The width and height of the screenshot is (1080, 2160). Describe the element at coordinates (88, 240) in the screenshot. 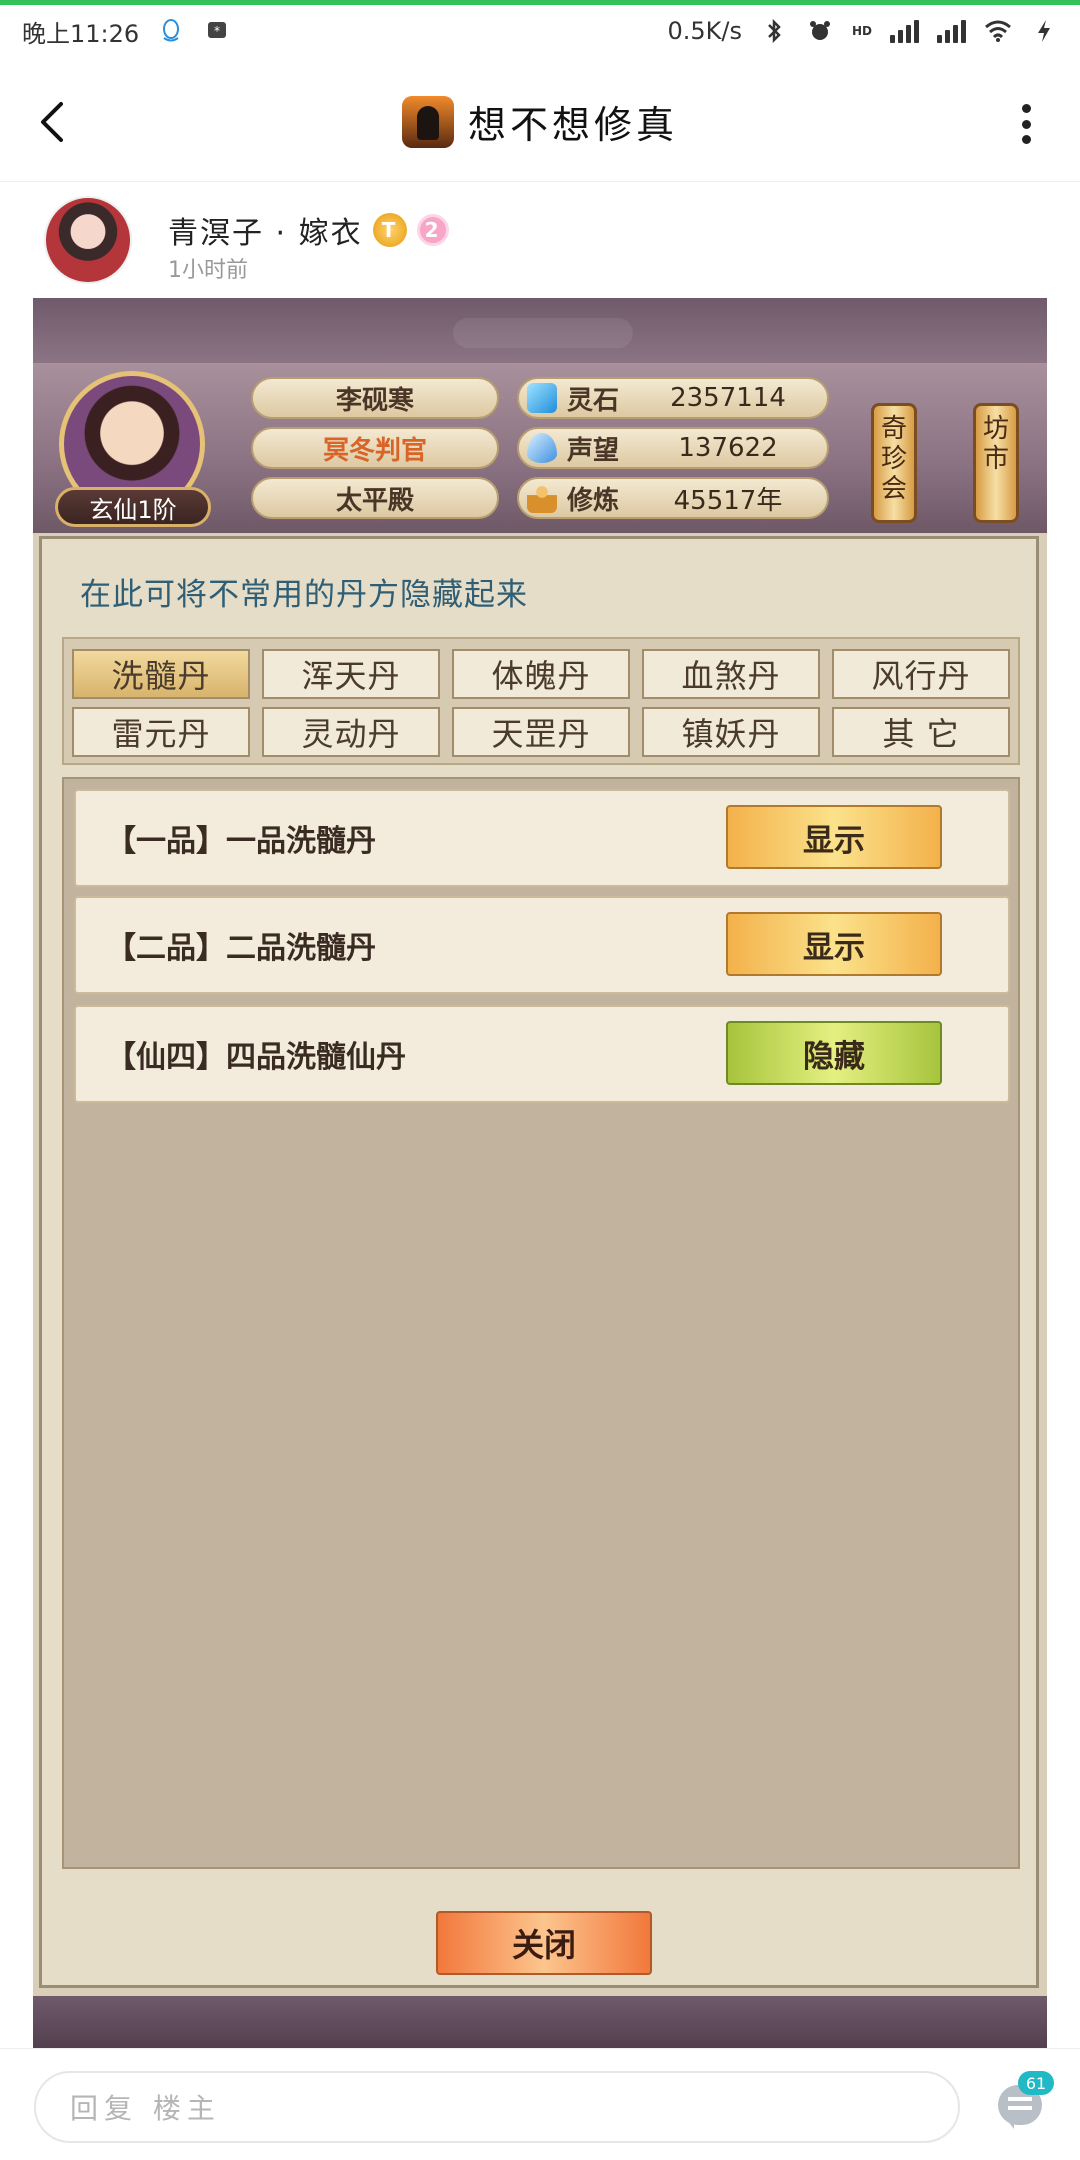

I see `author-avatar` at that location.